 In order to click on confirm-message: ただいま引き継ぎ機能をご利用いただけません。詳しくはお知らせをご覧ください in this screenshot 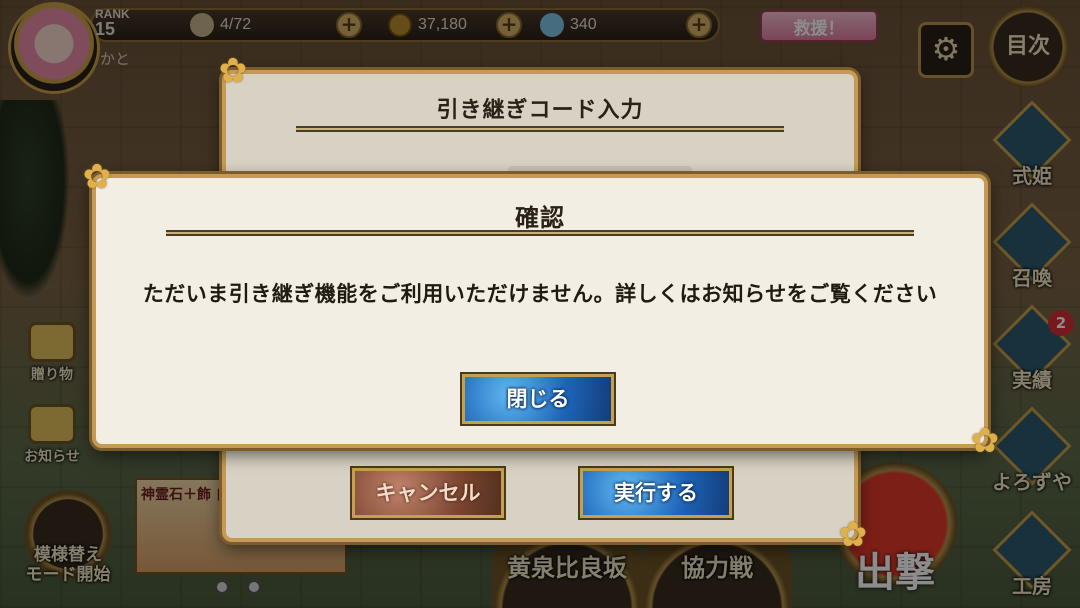, I will do `click(540, 294)`.